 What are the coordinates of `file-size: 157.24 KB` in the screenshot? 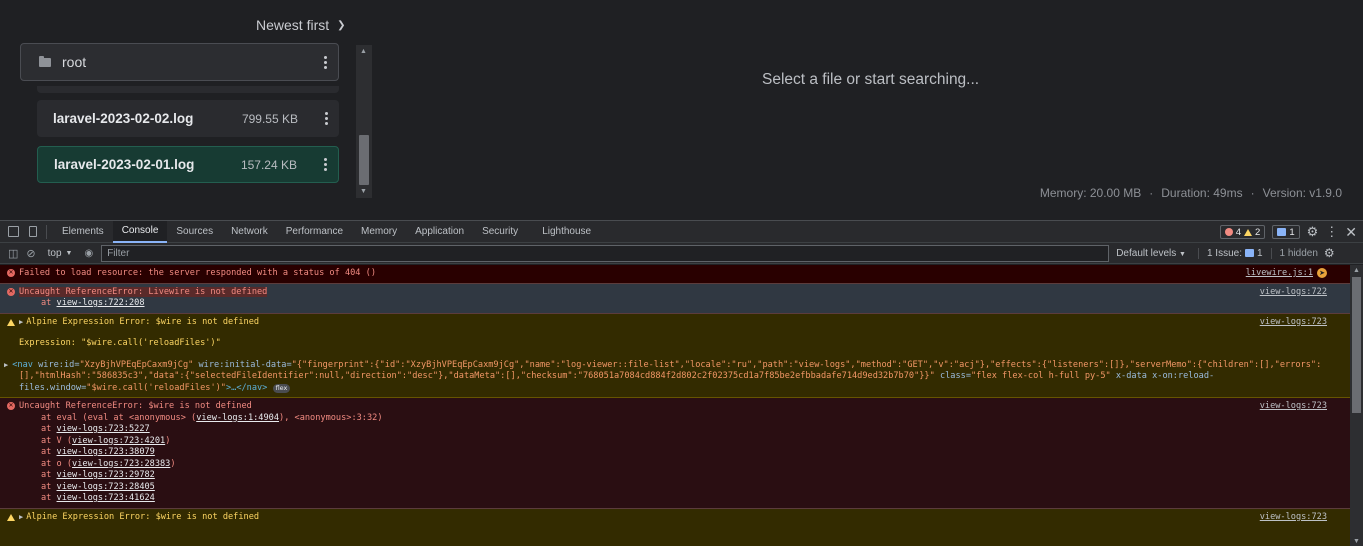 It's located at (268, 164).